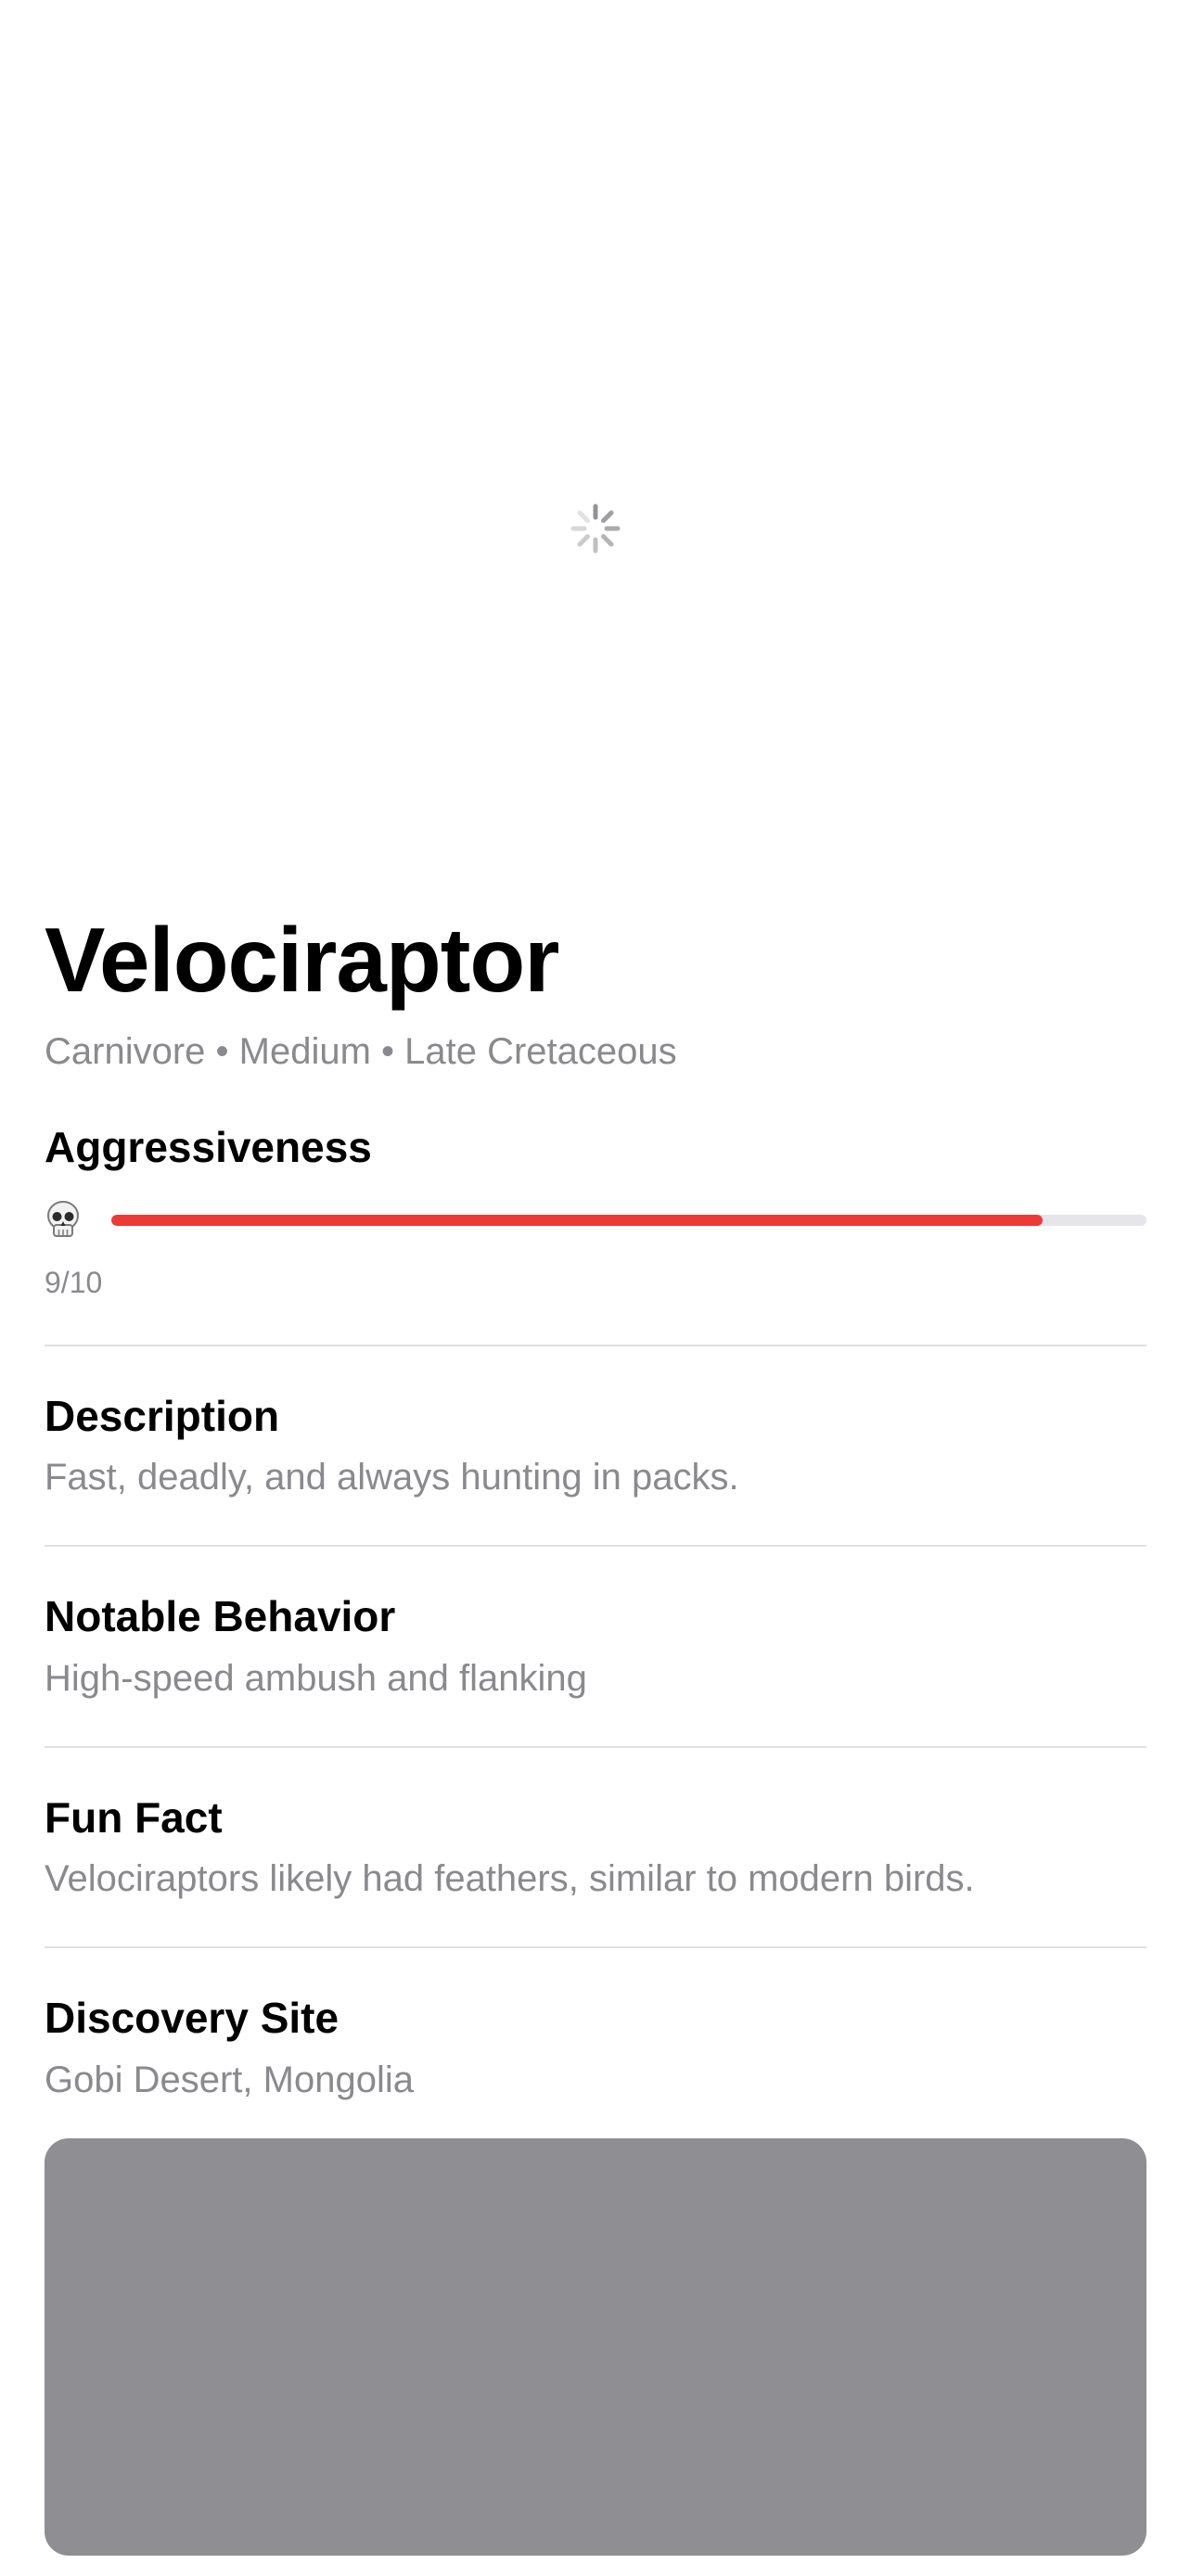 This screenshot has height=2576, width=1191. I want to click on aggressiveness-meter, so click(595, 1220).